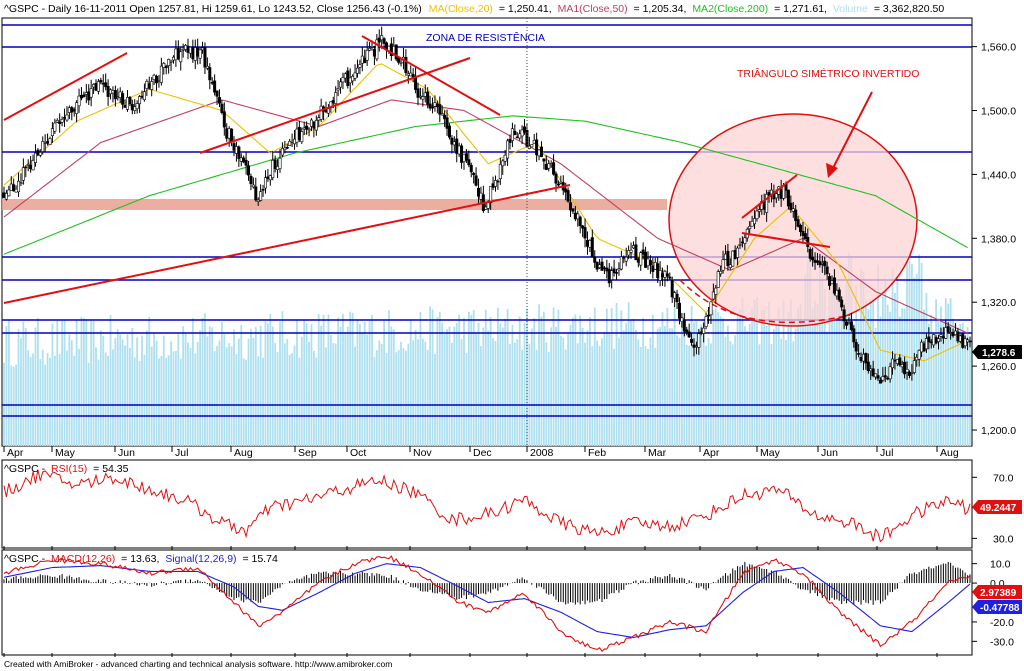 This screenshot has height=671, width=1024. I want to click on last-price-tag: 1,278.6, so click(997, 352).